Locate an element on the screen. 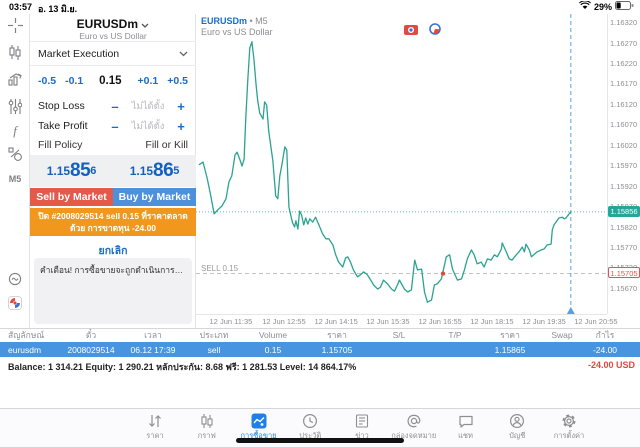  table-header-cell: เวลา is located at coordinates (153, 335).